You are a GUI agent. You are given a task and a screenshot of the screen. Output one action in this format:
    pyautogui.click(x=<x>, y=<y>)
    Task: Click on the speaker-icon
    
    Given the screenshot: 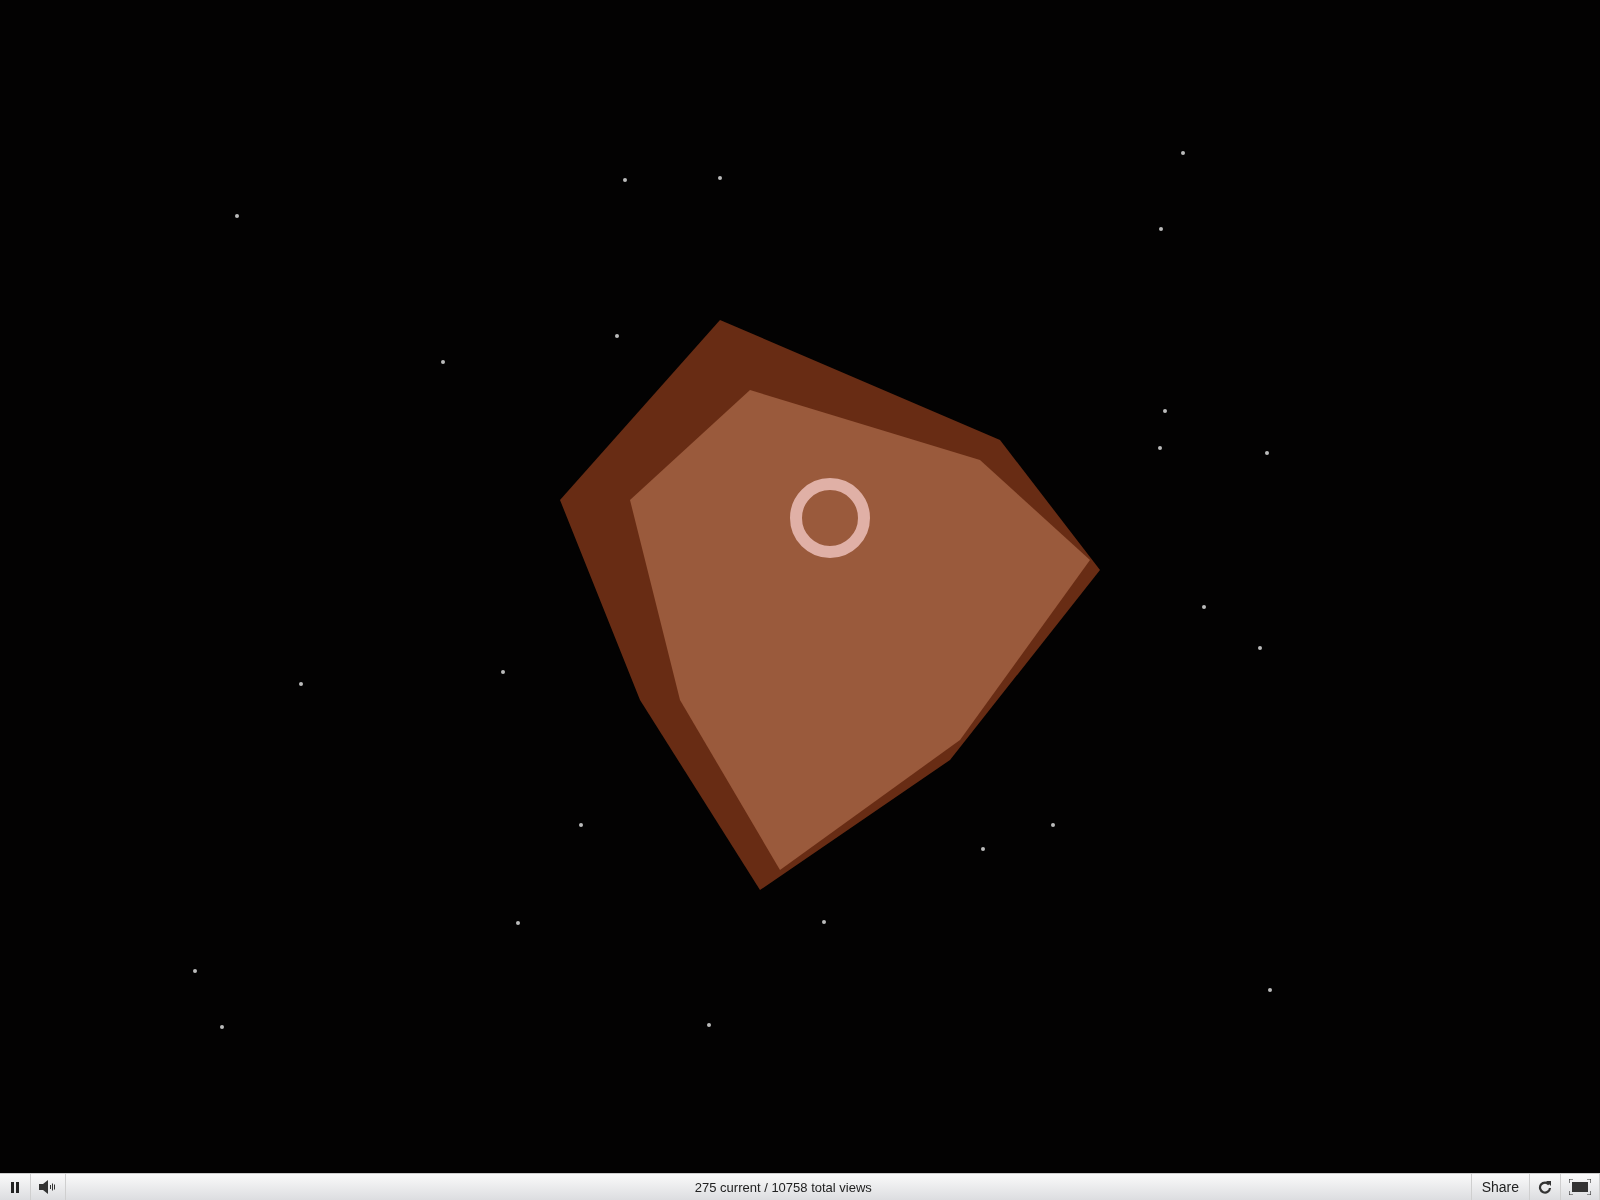 What is the action you would take?
    pyautogui.click(x=48, y=1187)
    